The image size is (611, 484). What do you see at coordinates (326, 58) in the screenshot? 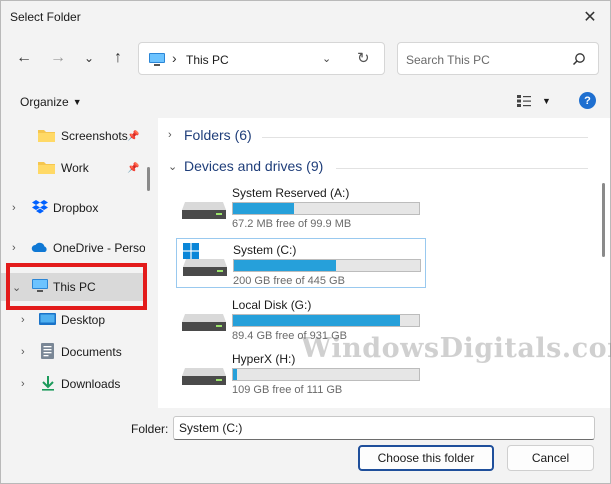
I see `address-dropdown-icon: ⌄` at bounding box center [326, 58].